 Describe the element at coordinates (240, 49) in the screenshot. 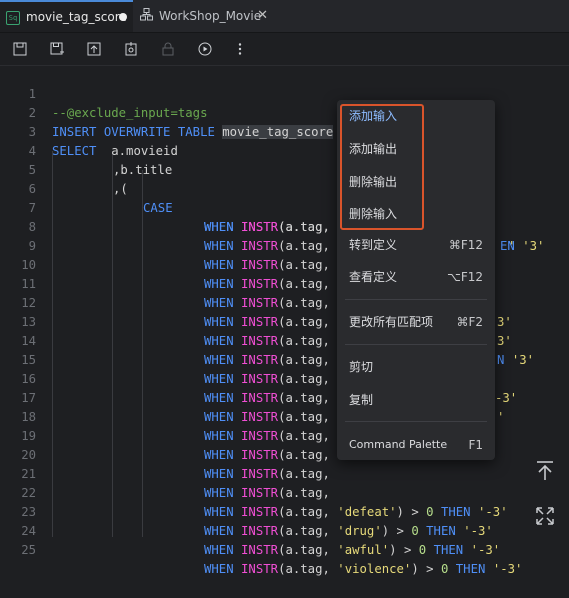

I see `more-icon` at that location.